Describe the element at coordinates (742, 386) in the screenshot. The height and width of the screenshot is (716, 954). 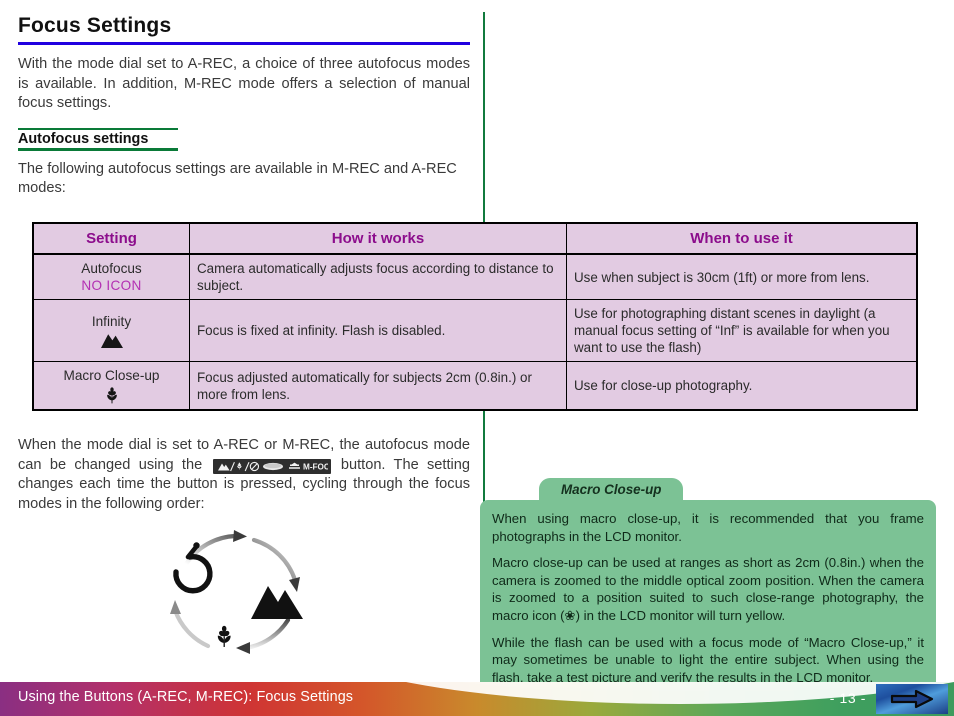
I see `cell-when-macro: Use for close-up photography.` at that location.